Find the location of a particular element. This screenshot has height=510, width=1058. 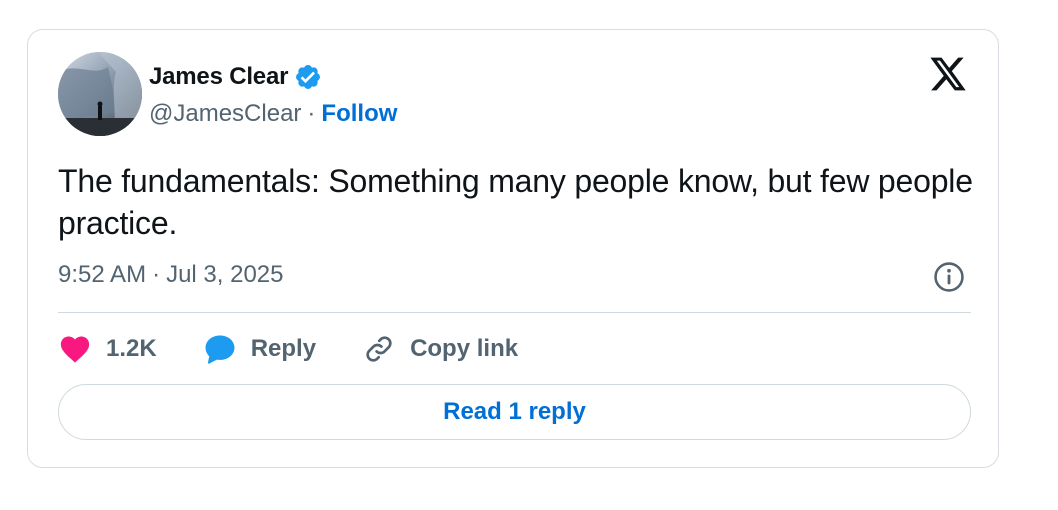

action-bar: 1.2K Reply Copy link is located at coordinates (311, 349).